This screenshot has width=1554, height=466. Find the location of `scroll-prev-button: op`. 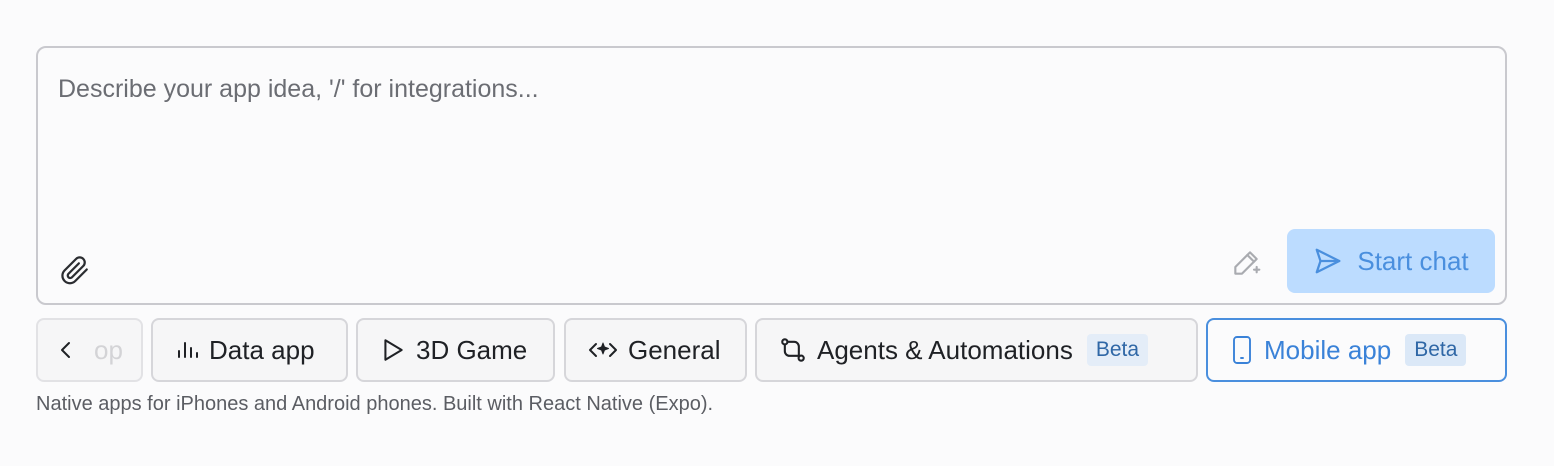

scroll-prev-button: op is located at coordinates (89, 350).